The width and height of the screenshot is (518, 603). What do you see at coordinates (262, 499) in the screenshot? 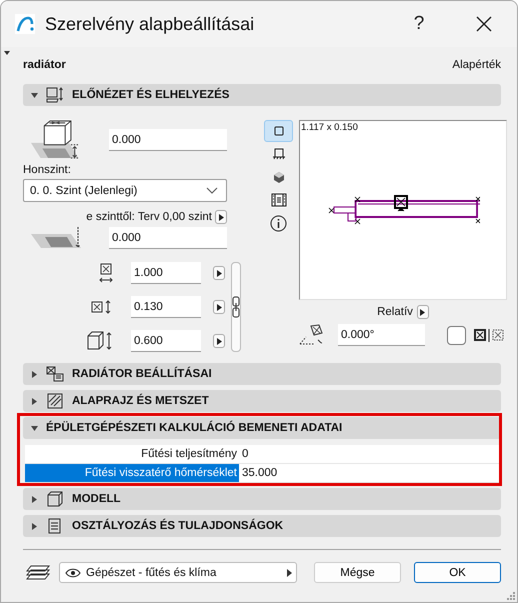
I see `section-header: MODELL` at bounding box center [262, 499].